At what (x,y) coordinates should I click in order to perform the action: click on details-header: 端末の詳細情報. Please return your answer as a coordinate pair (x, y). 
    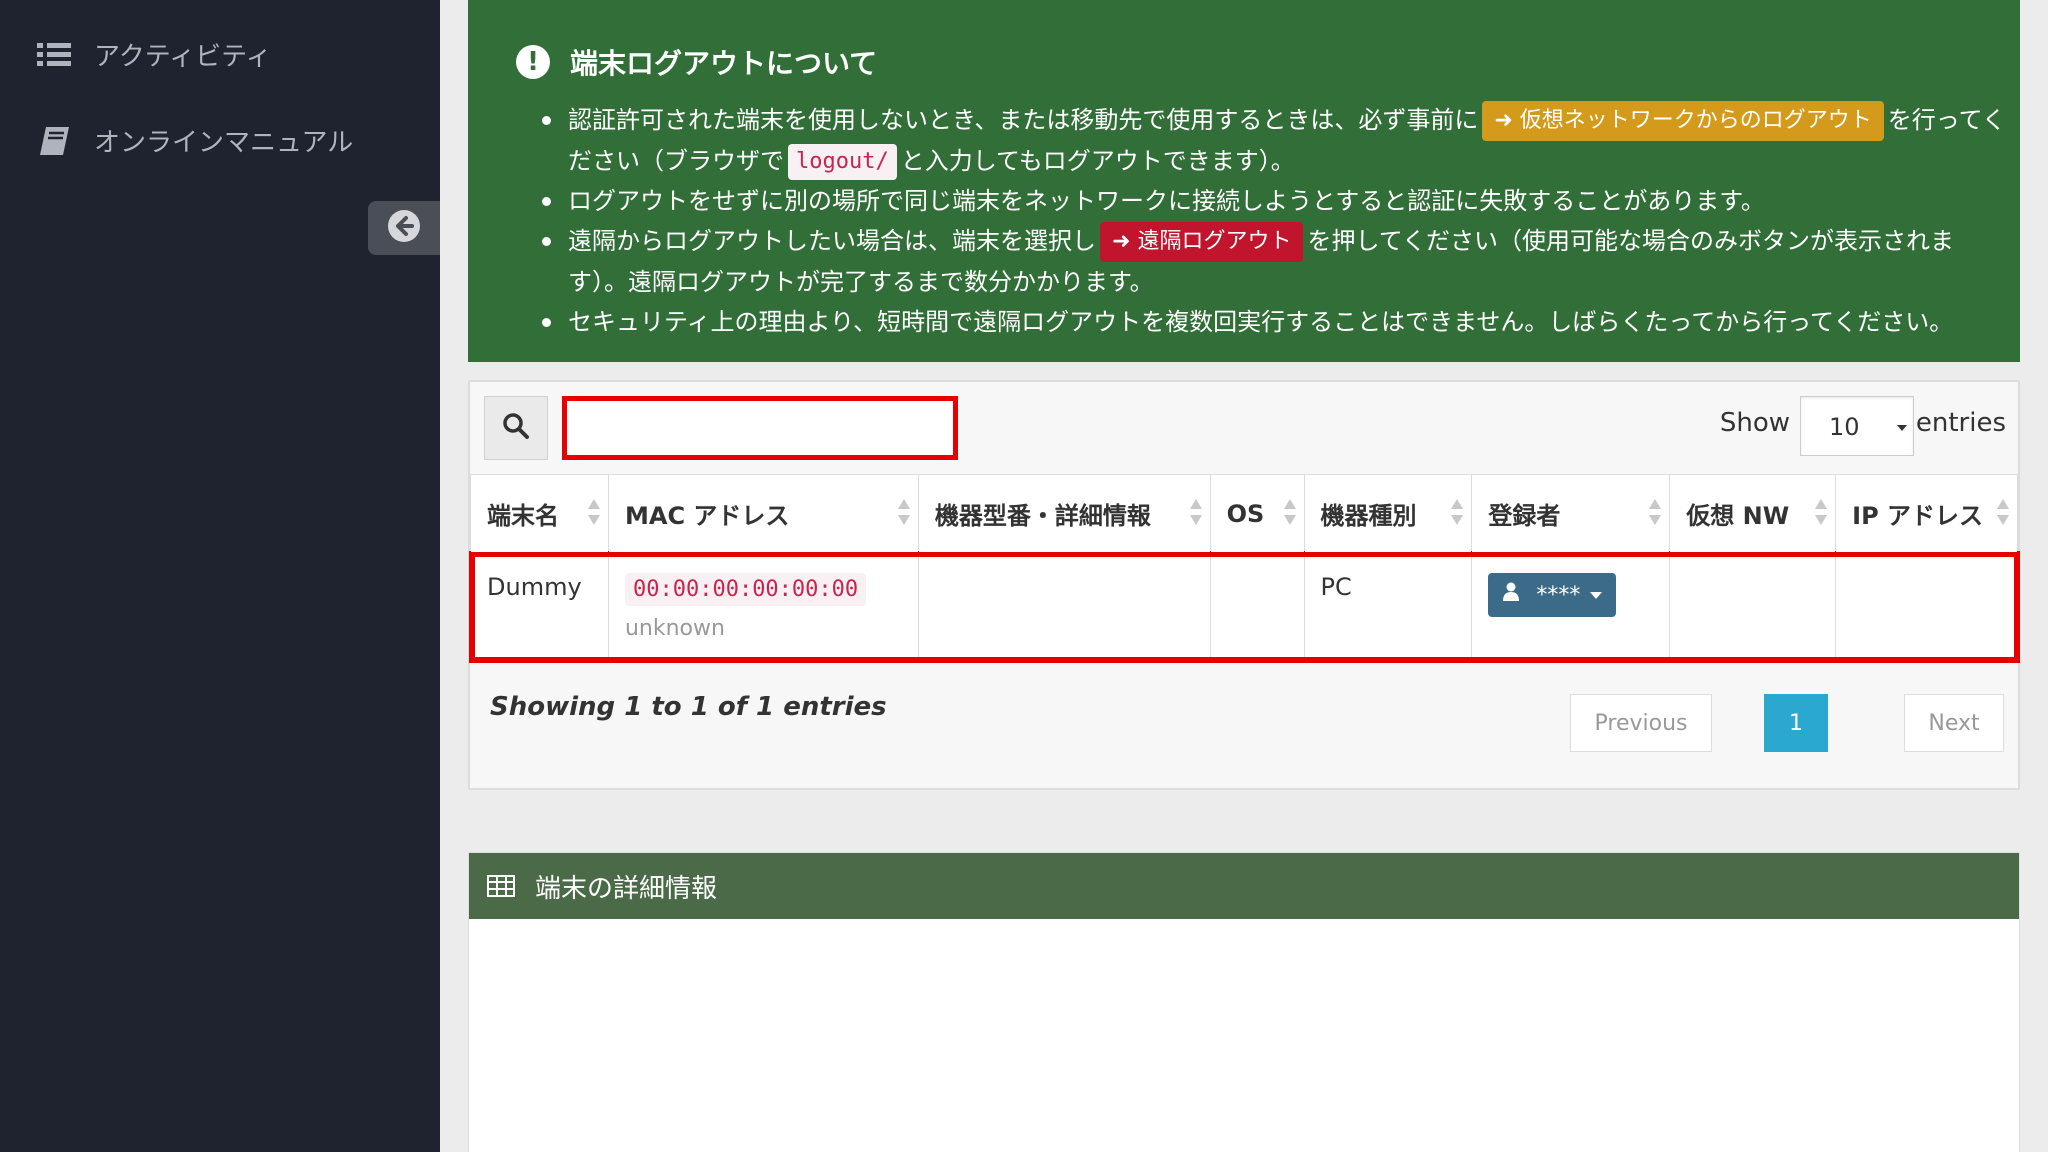
    Looking at the image, I should click on (1244, 886).